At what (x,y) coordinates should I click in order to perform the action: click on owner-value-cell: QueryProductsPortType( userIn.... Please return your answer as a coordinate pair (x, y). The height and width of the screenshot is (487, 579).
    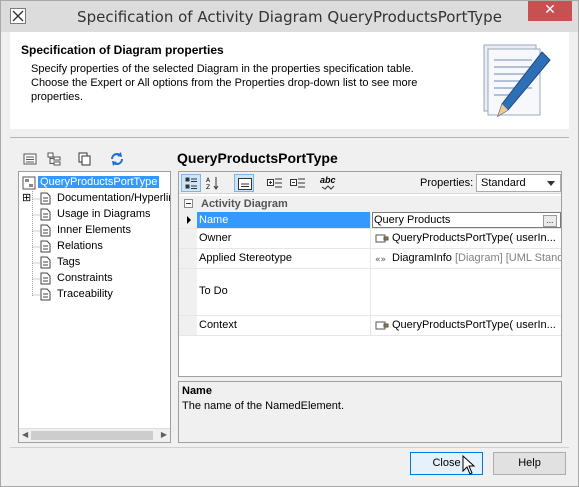
    Looking at the image, I should click on (466, 238).